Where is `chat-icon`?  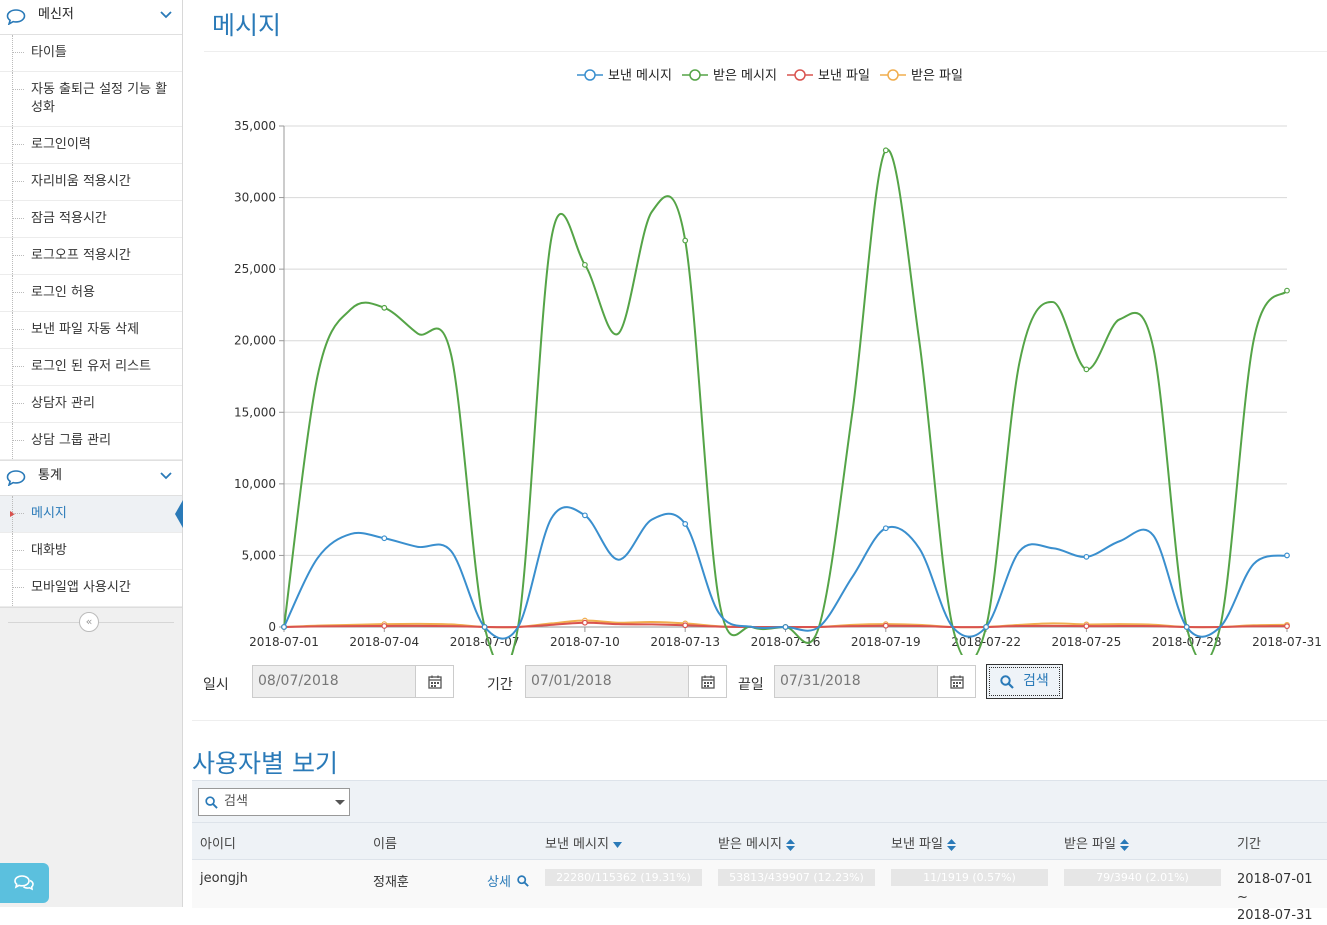 chat-icon is located at coordinates (24, 883).